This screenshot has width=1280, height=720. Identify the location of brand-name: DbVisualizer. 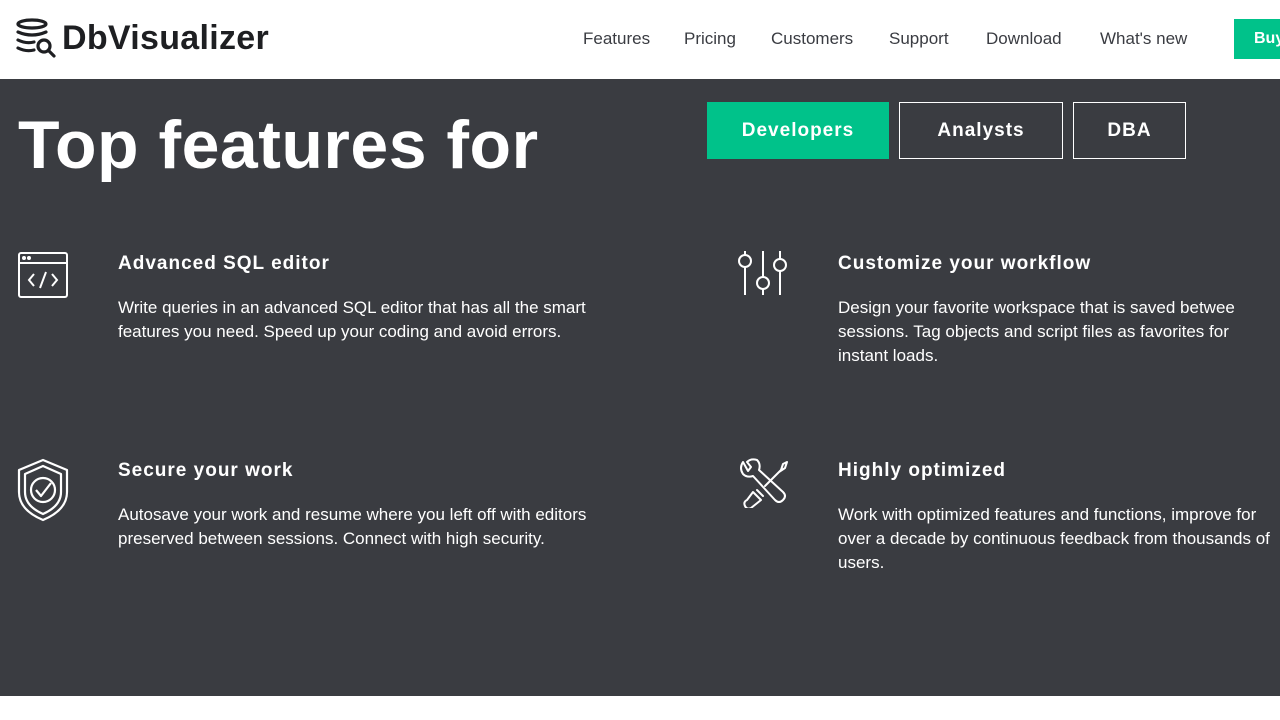
(166, 37).